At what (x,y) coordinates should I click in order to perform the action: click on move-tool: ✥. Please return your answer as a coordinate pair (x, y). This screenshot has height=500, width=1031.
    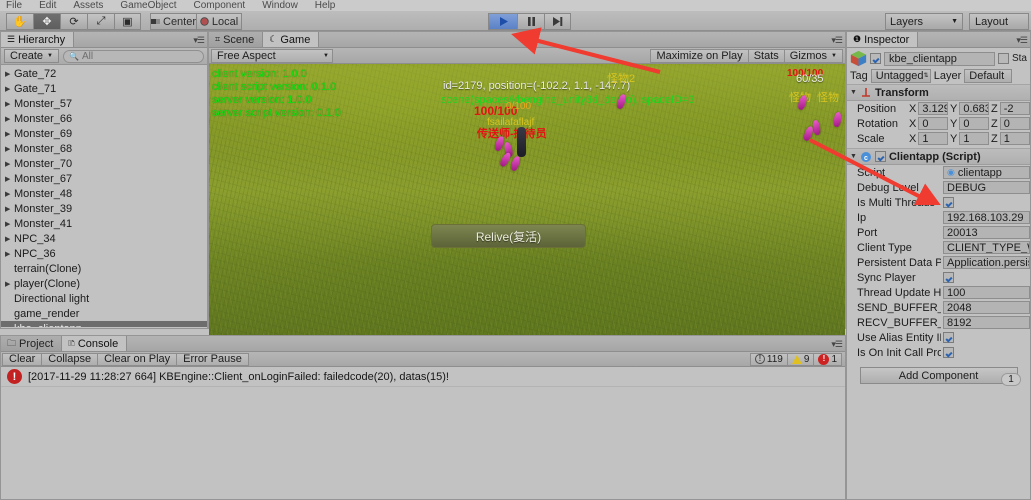
    Looking at the image, I should click on (46, 21).